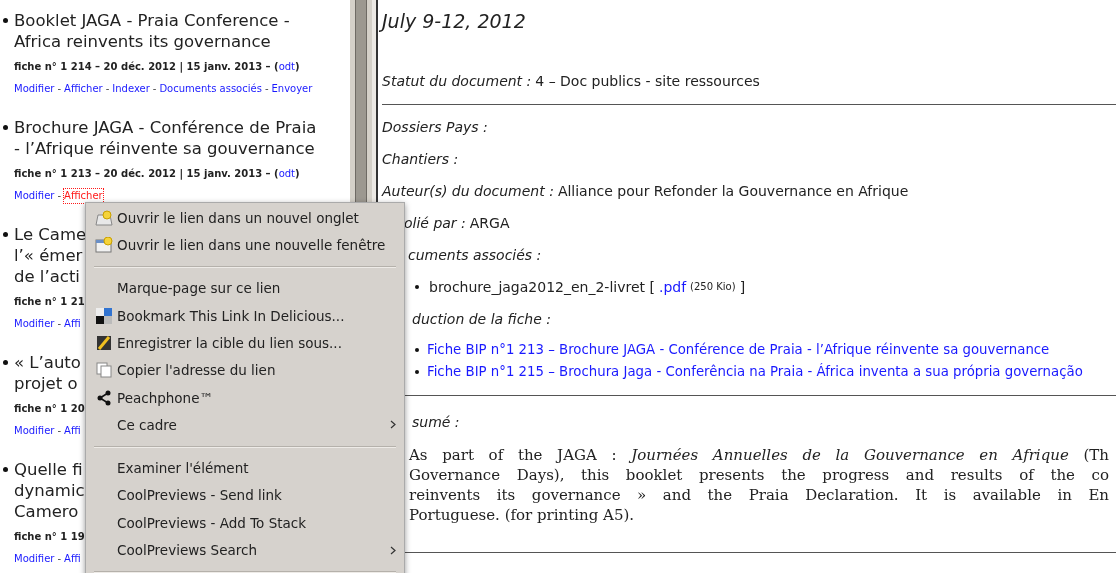 This screenshot has height=573, width=1116. I want to click on menu-item: Examiner l'élément, so click(245, 468).